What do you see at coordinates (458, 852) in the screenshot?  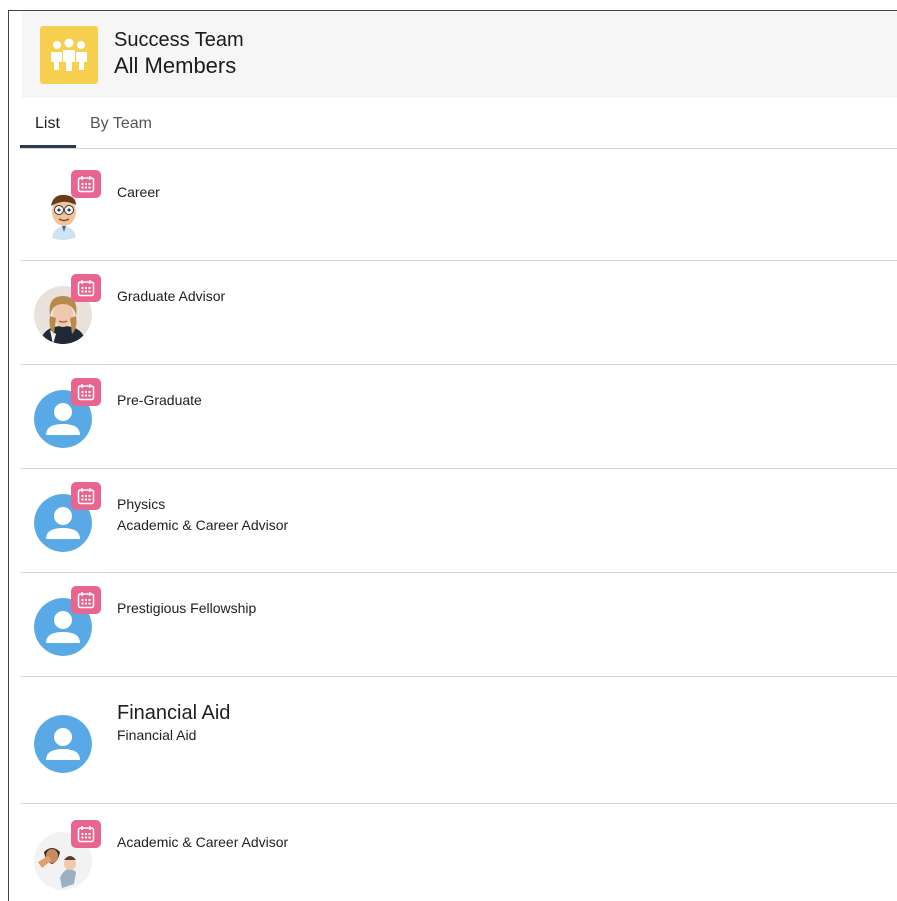 I see `list-item: Academic & Career Advisor` at bounding box center [458, 852].